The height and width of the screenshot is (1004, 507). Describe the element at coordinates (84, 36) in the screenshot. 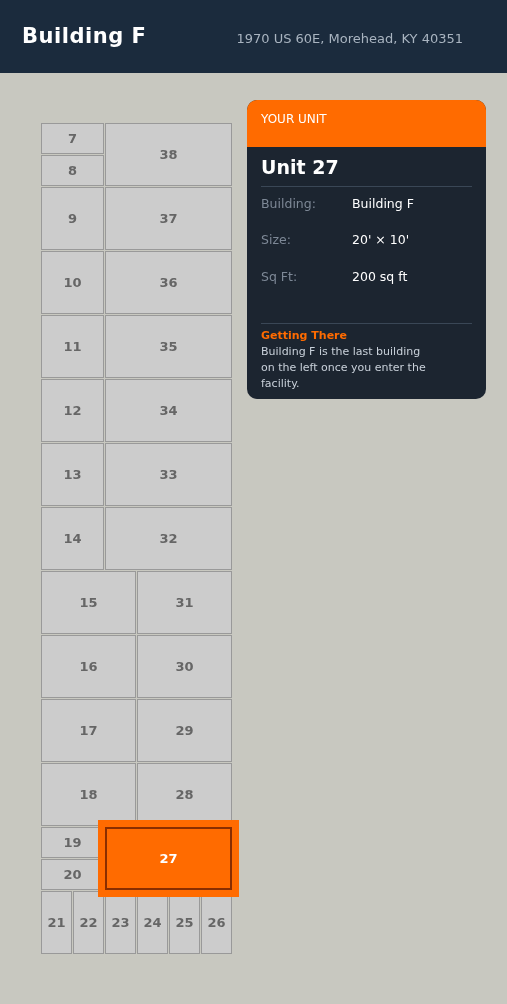

I see `page-title: Building F` at that location.